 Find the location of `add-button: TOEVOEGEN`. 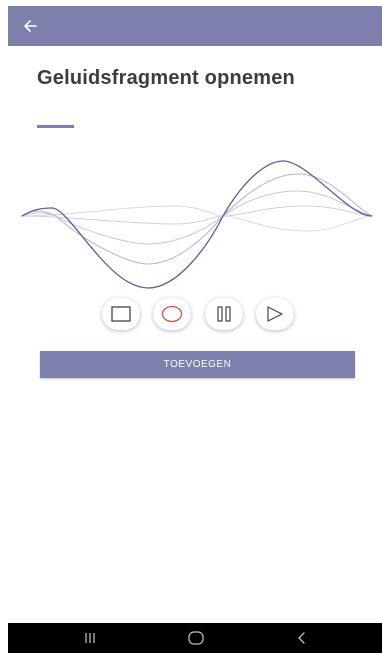

add-button: TOEVOEGEN is located at coordinates (197, 364).